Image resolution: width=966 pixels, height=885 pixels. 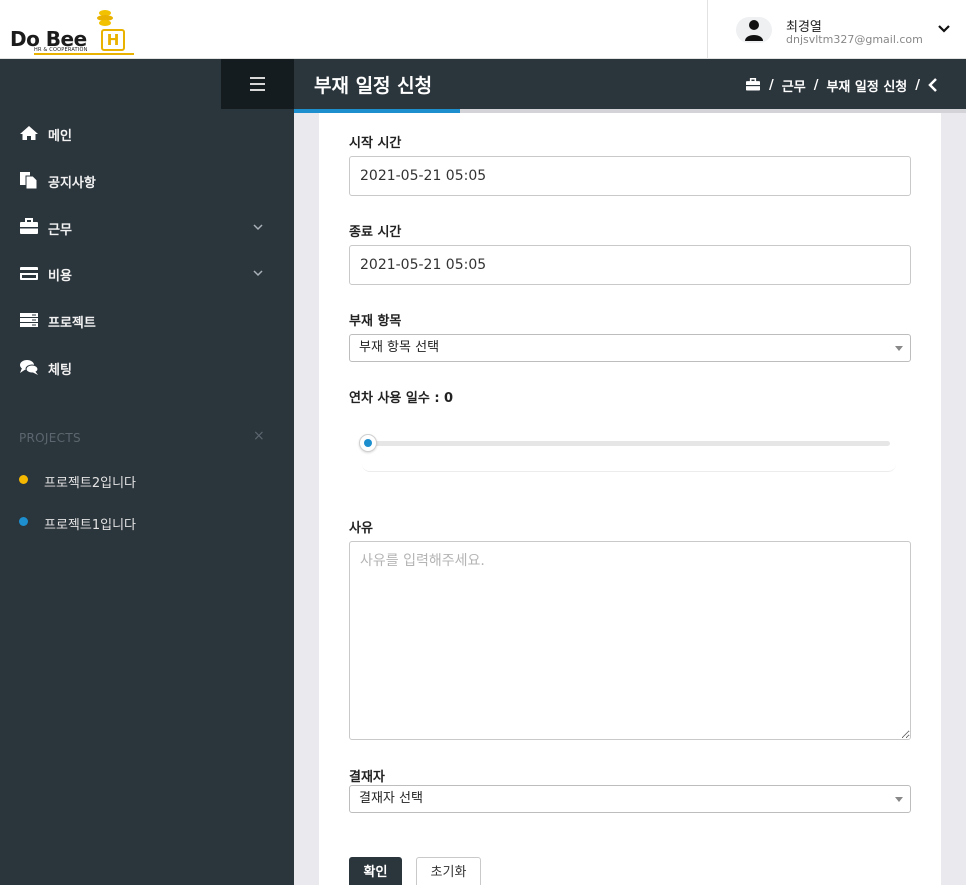 I want to click on sidebar-project-item: 프로젝트2입니다, so click(x=147, y=480).